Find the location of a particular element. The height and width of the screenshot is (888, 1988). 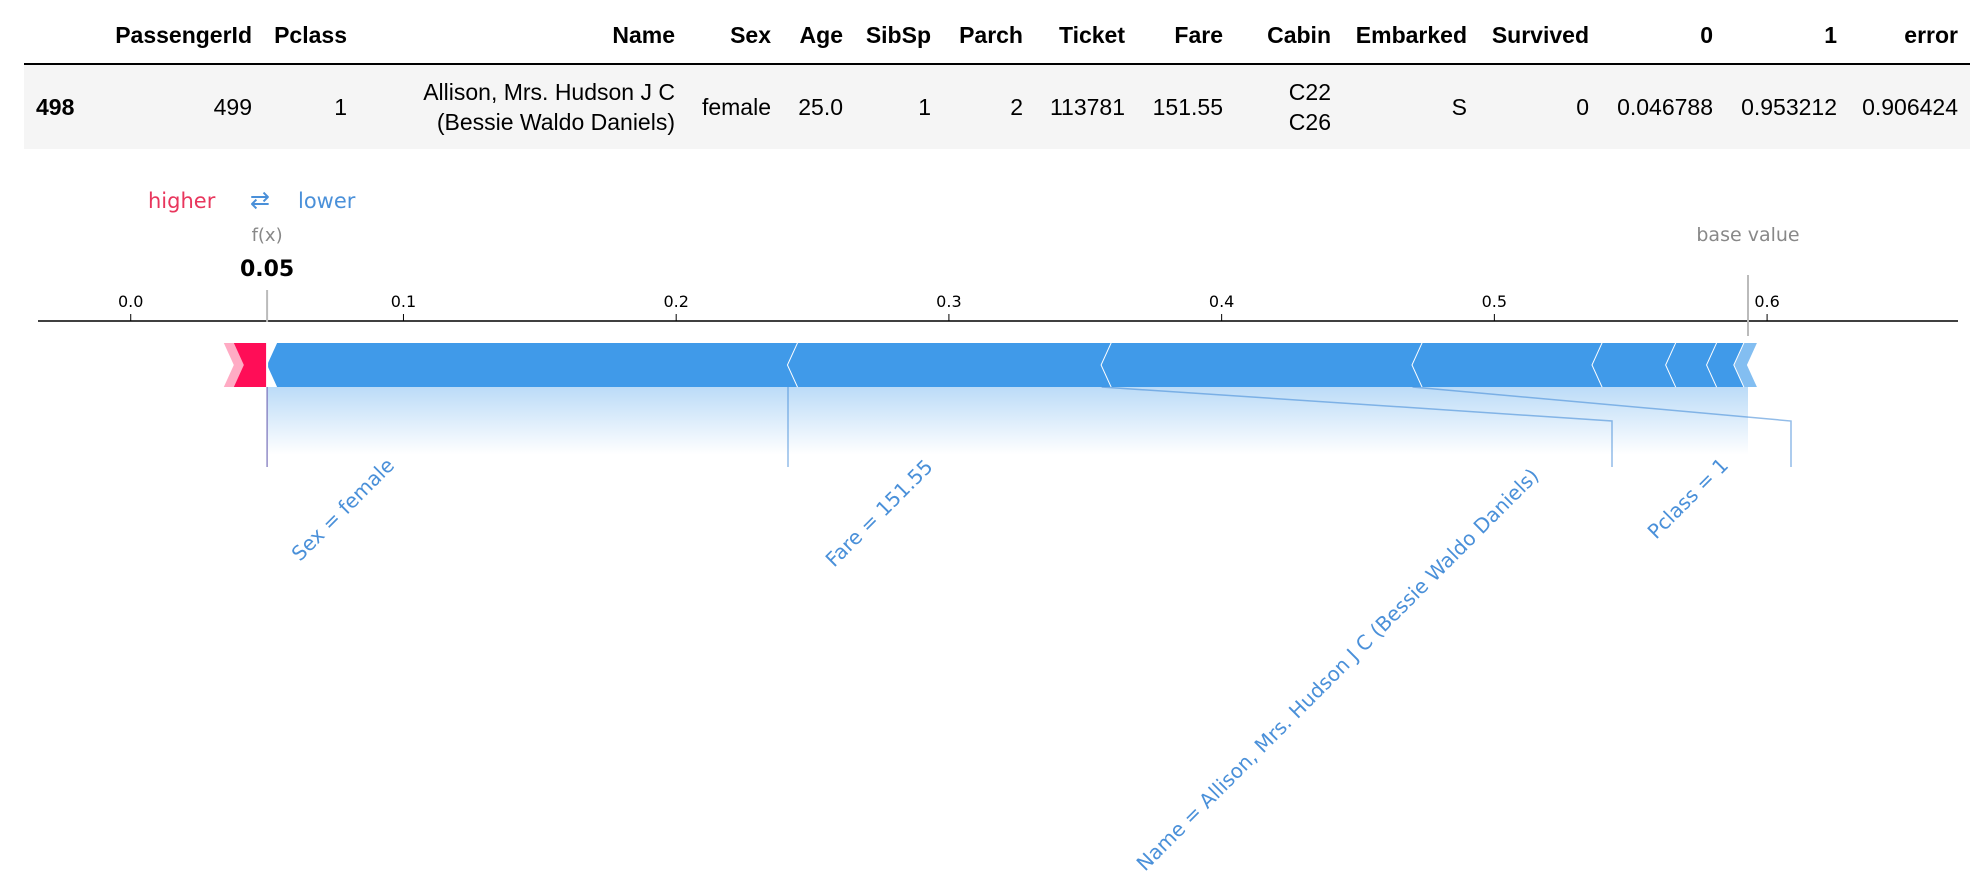

output-label: f(x) is located at coordinates (267, 235).